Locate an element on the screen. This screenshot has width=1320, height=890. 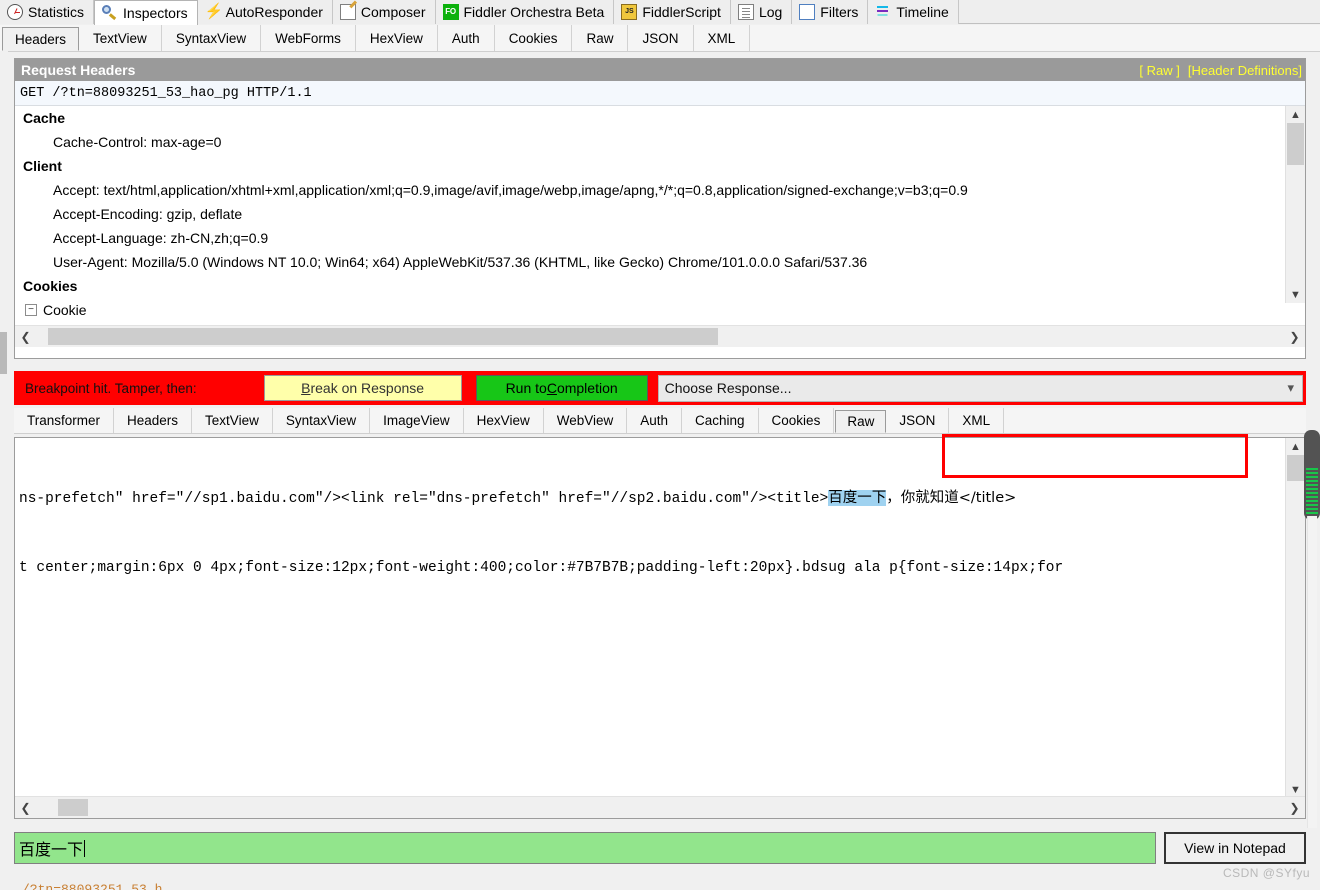
choose-response-dropdown: Choose Response... ▾ is located at coordinates (980, 388).